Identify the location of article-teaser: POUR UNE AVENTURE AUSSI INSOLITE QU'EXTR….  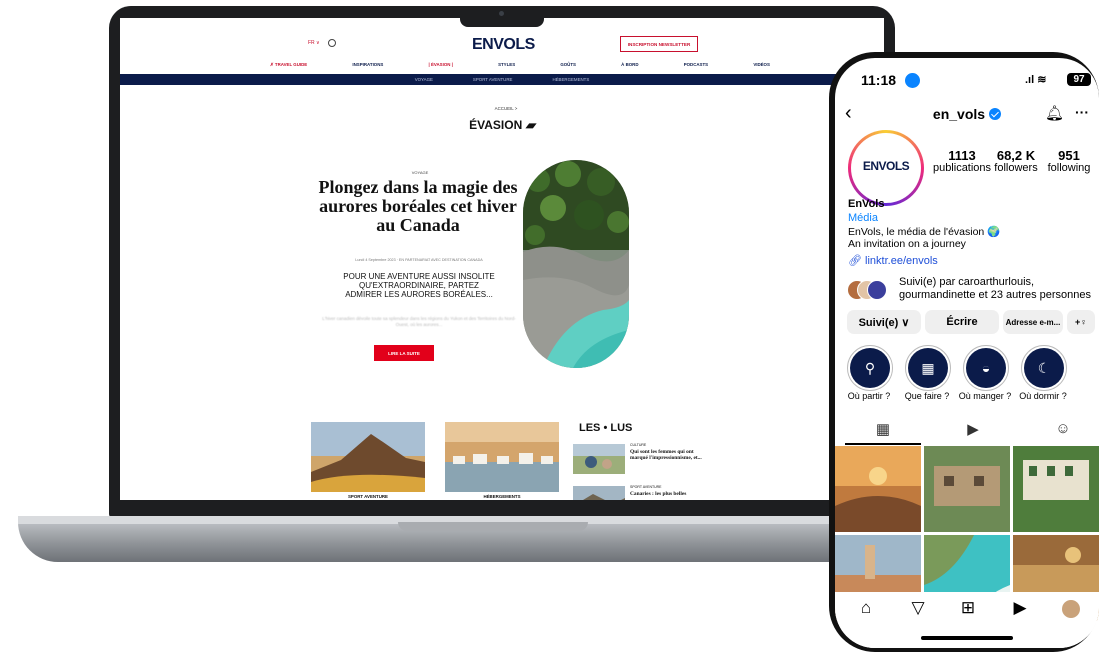
(419, 285).